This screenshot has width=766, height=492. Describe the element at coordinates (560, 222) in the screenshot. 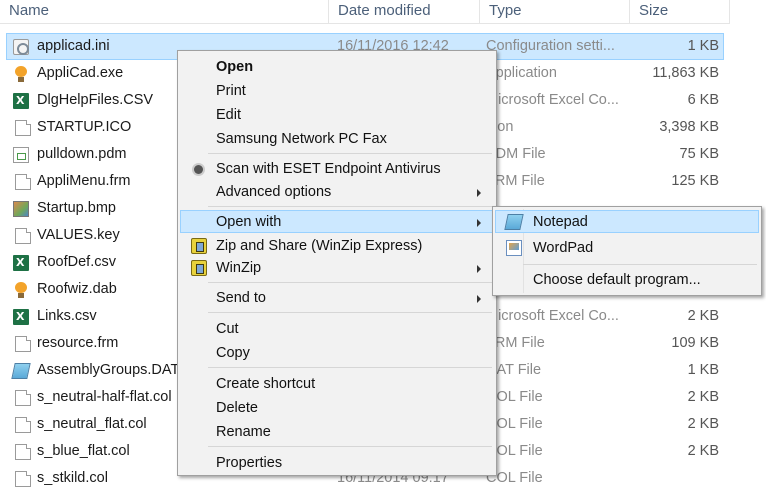

I see `submenu-item-notepad-label: Notepad` at that location.